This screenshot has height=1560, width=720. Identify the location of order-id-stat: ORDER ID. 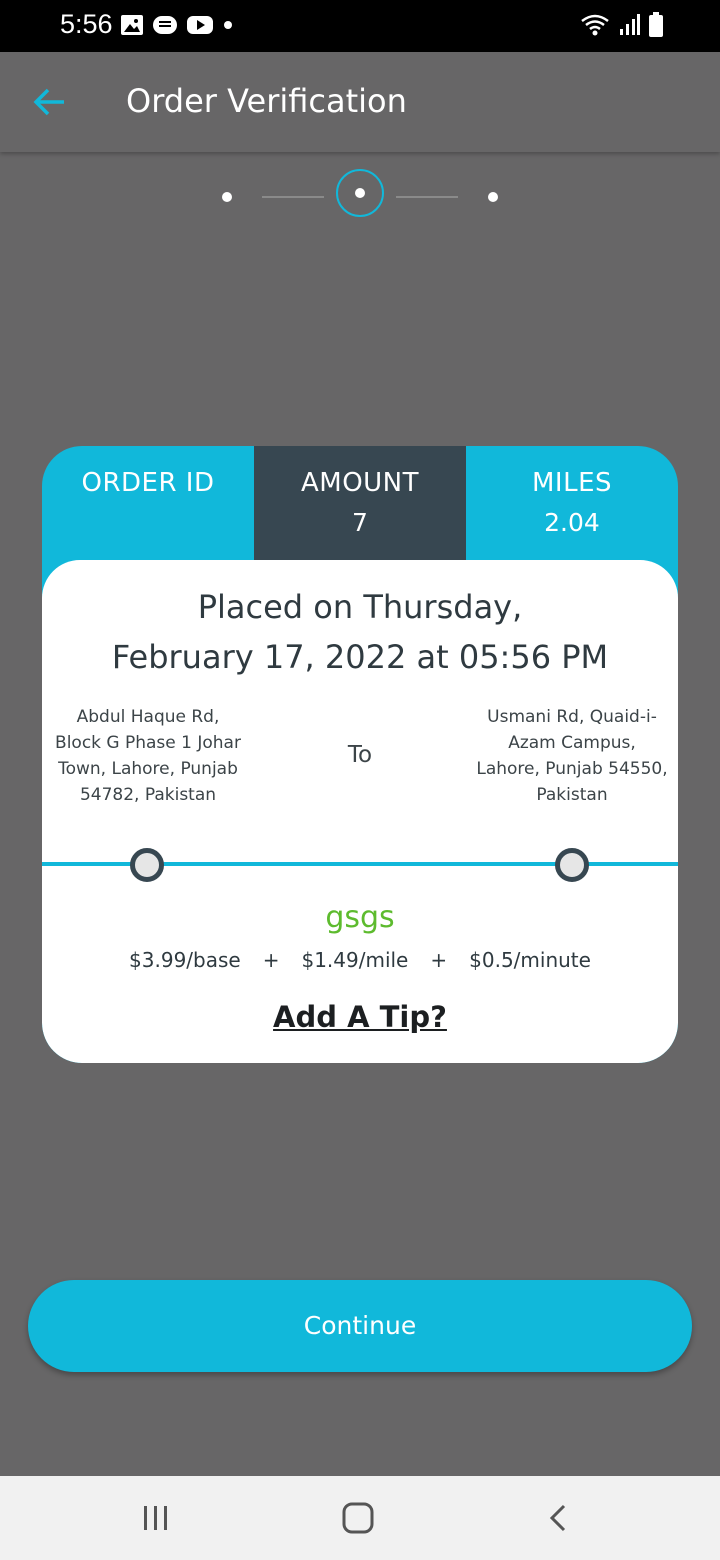
(148, 503).